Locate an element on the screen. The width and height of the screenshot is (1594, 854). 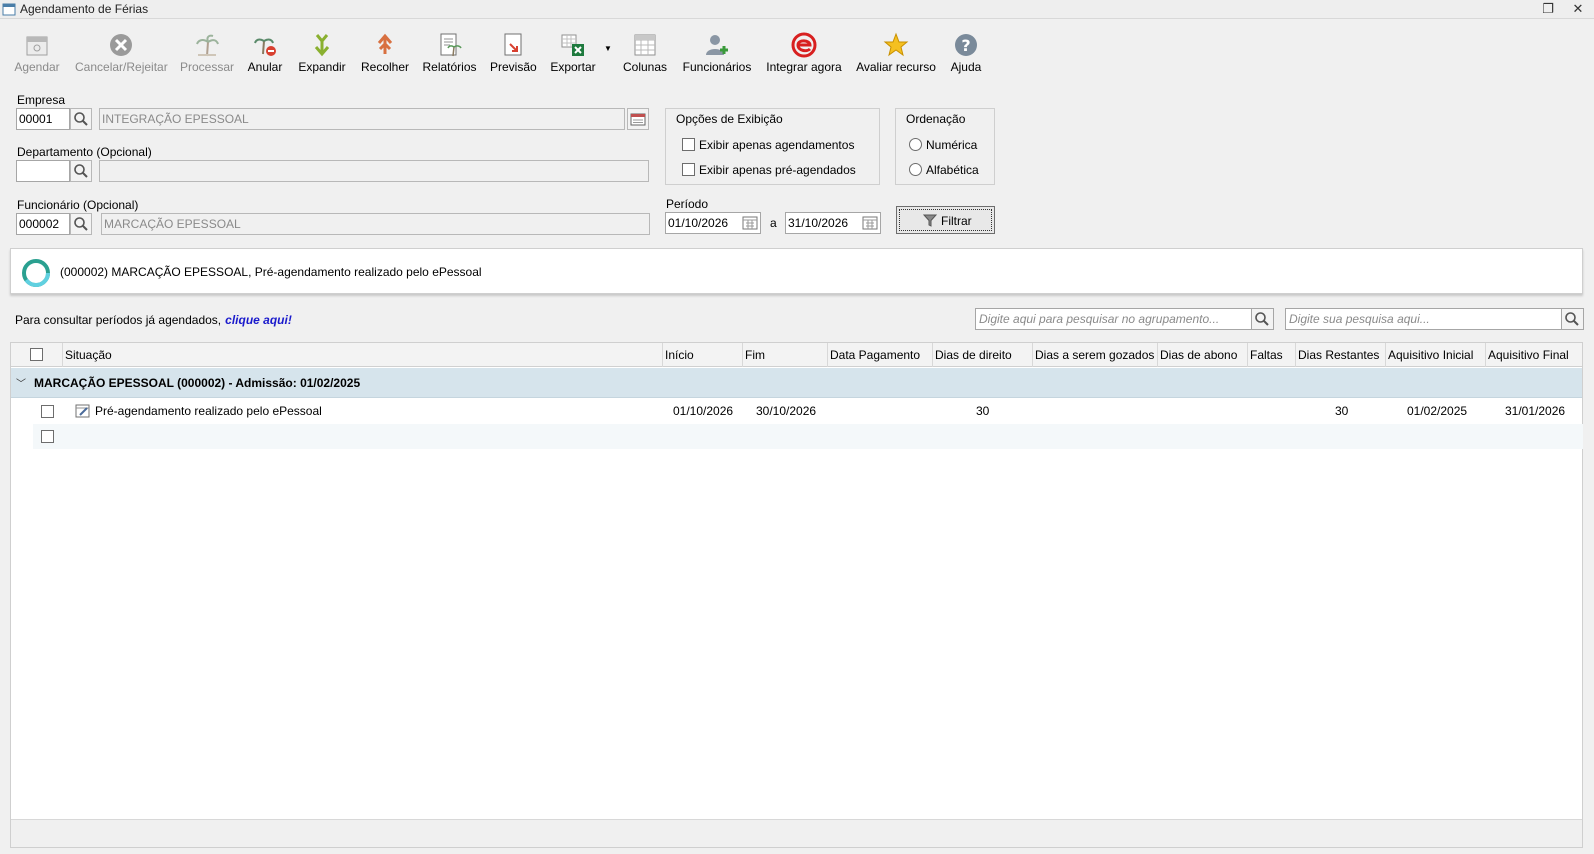
select-all-checkbox is located at coordinates (36, 355).